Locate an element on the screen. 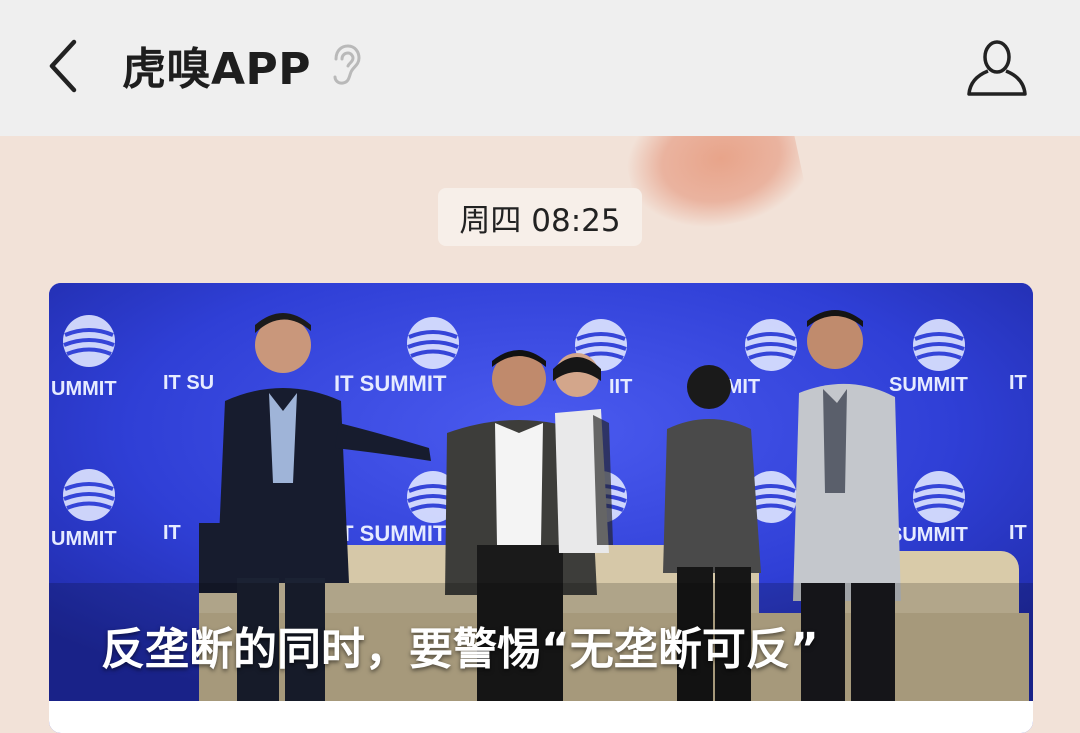 This screenshot has height=733, width=1080. article-headline: 反垄断的同时，要警惕“无垄断可反” is located at coordinates (460, 649).